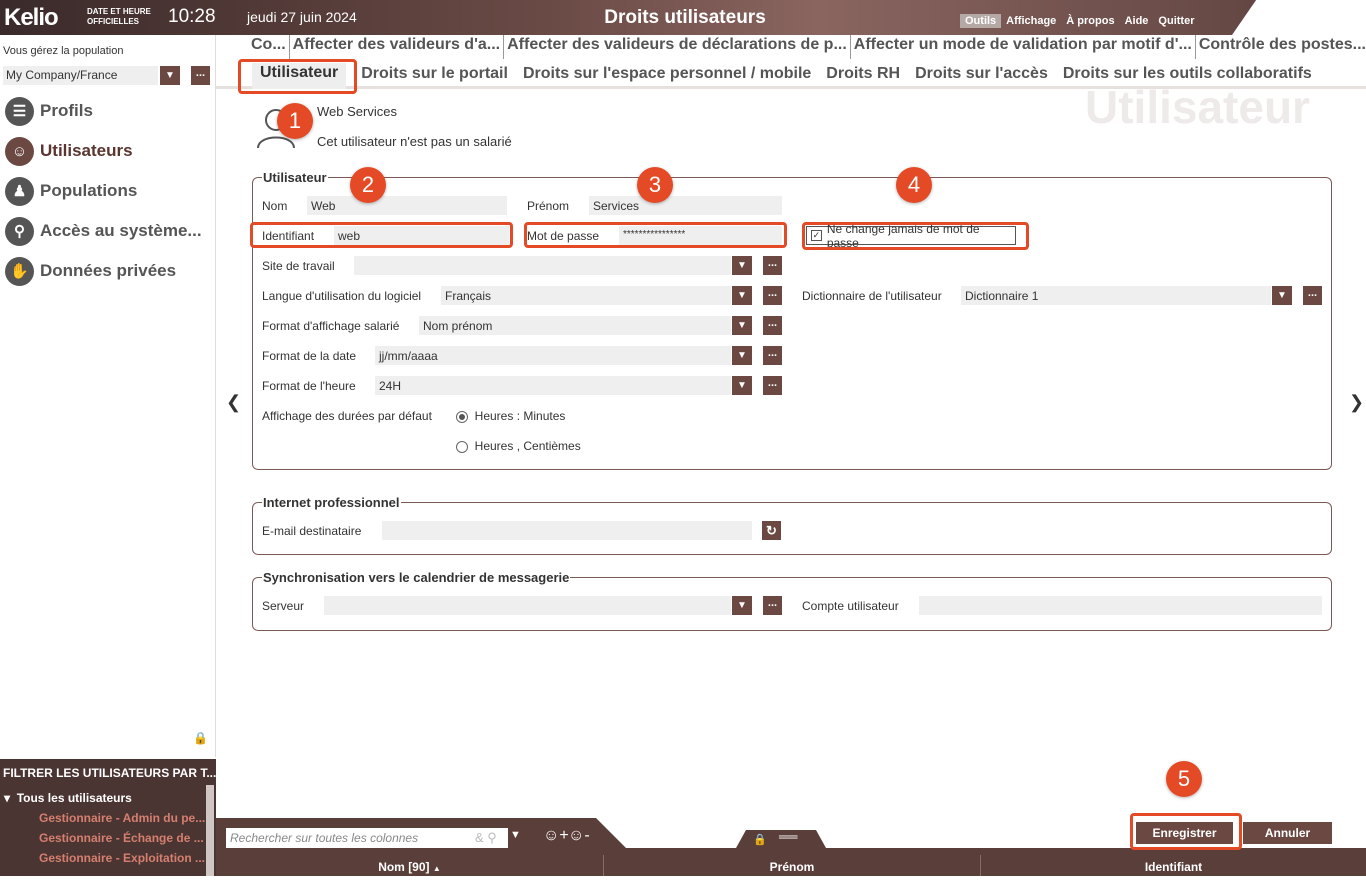  What do you see at coordinates (110, 151) in the screenshot?
I see `sidebar-item-utilisateurs: ☺ Utilisateurs` at bounding box center [110, 151].